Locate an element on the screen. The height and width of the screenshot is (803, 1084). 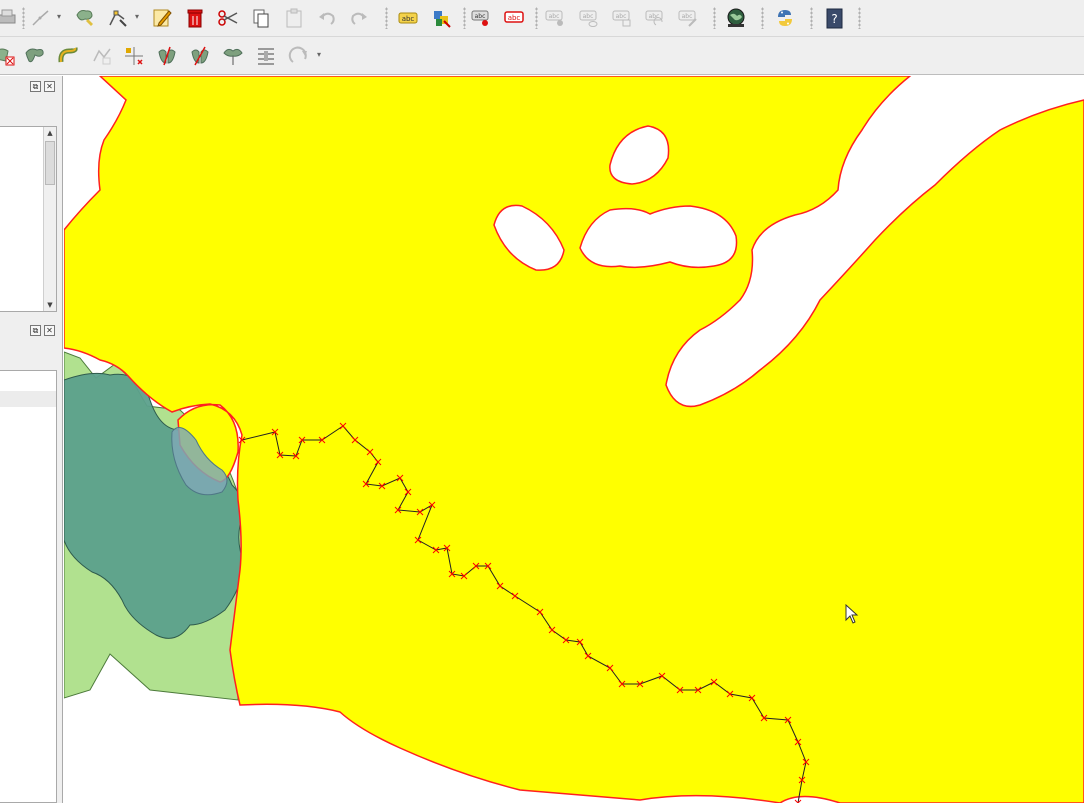
left-dock-area: ⧉ ✕ ▲ ▼ ⧉ ✕ is located at coordinates (31, 439).